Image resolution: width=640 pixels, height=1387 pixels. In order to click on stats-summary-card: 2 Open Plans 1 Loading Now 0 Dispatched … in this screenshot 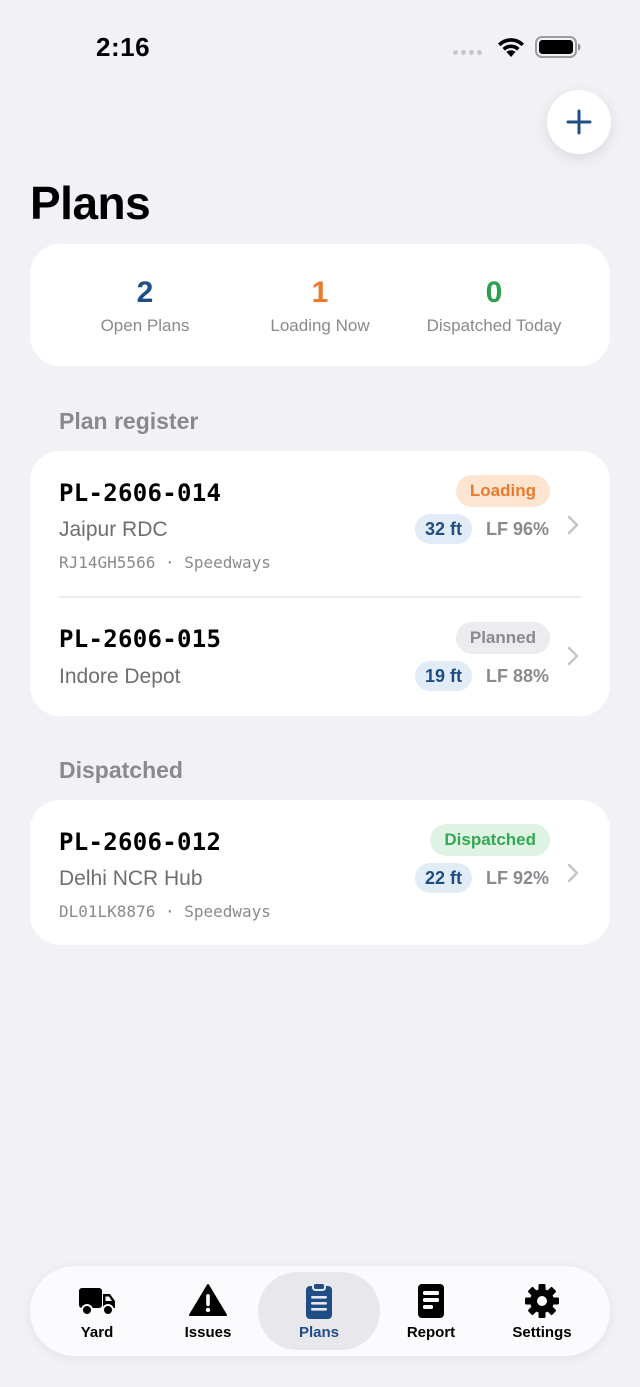, I will do `click(320, 305)`.